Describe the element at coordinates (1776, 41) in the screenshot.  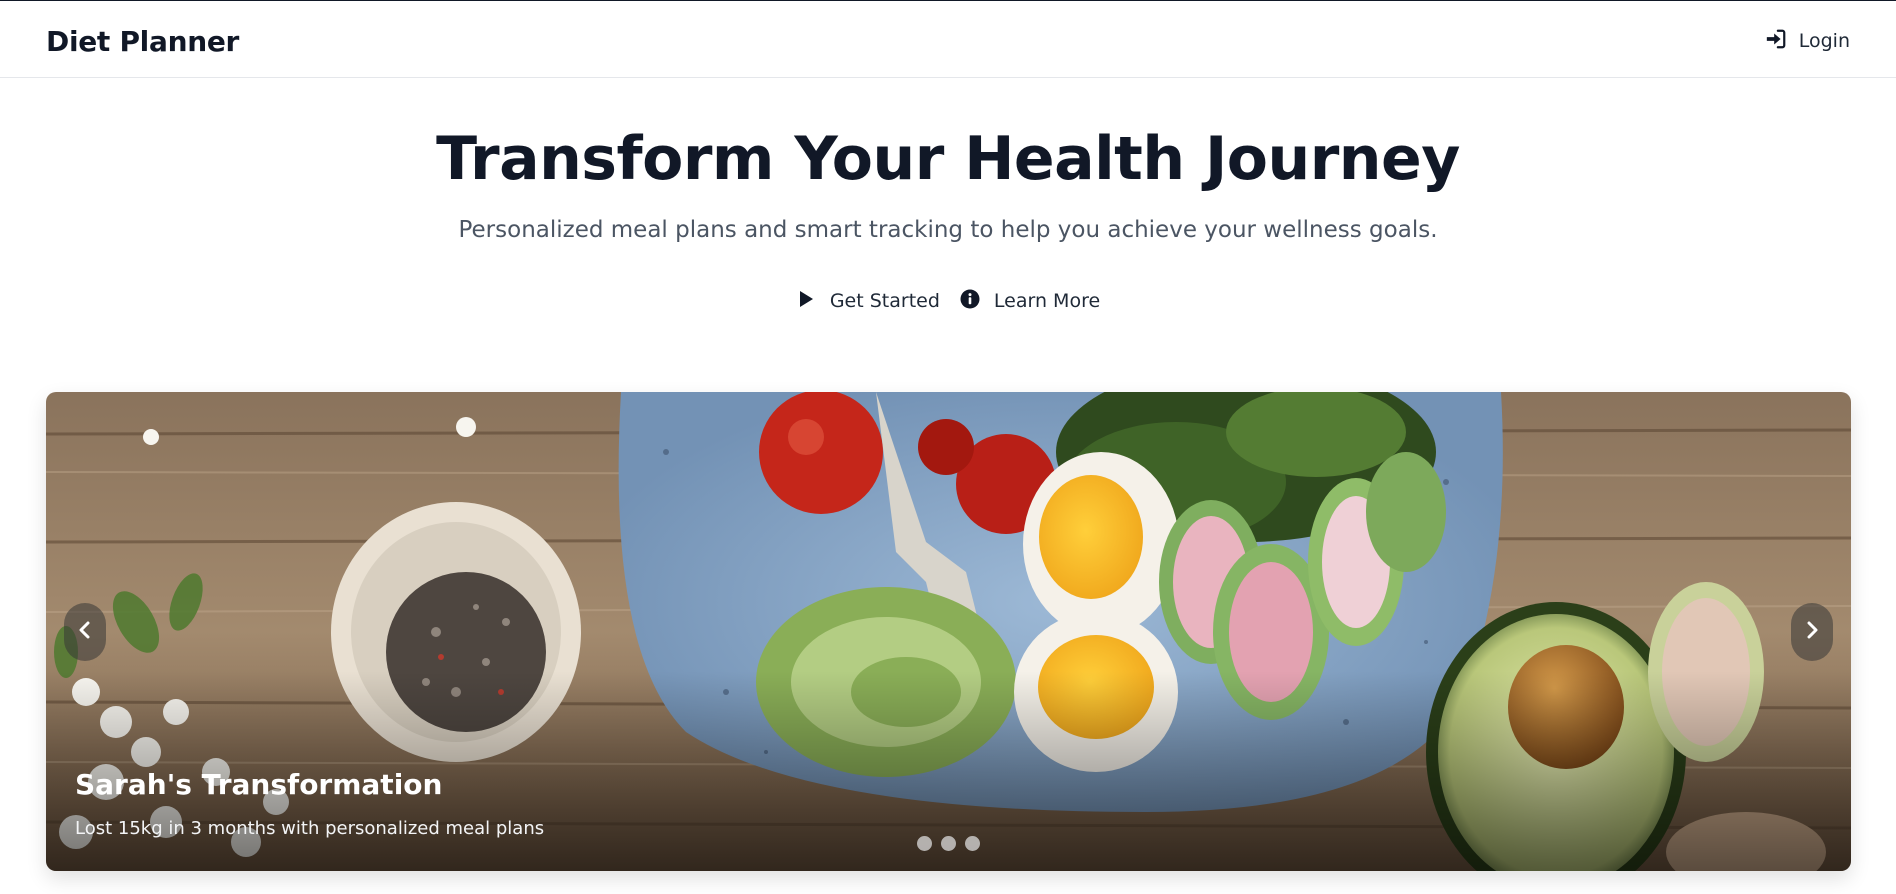
I see `sign-in-icon` at that location.